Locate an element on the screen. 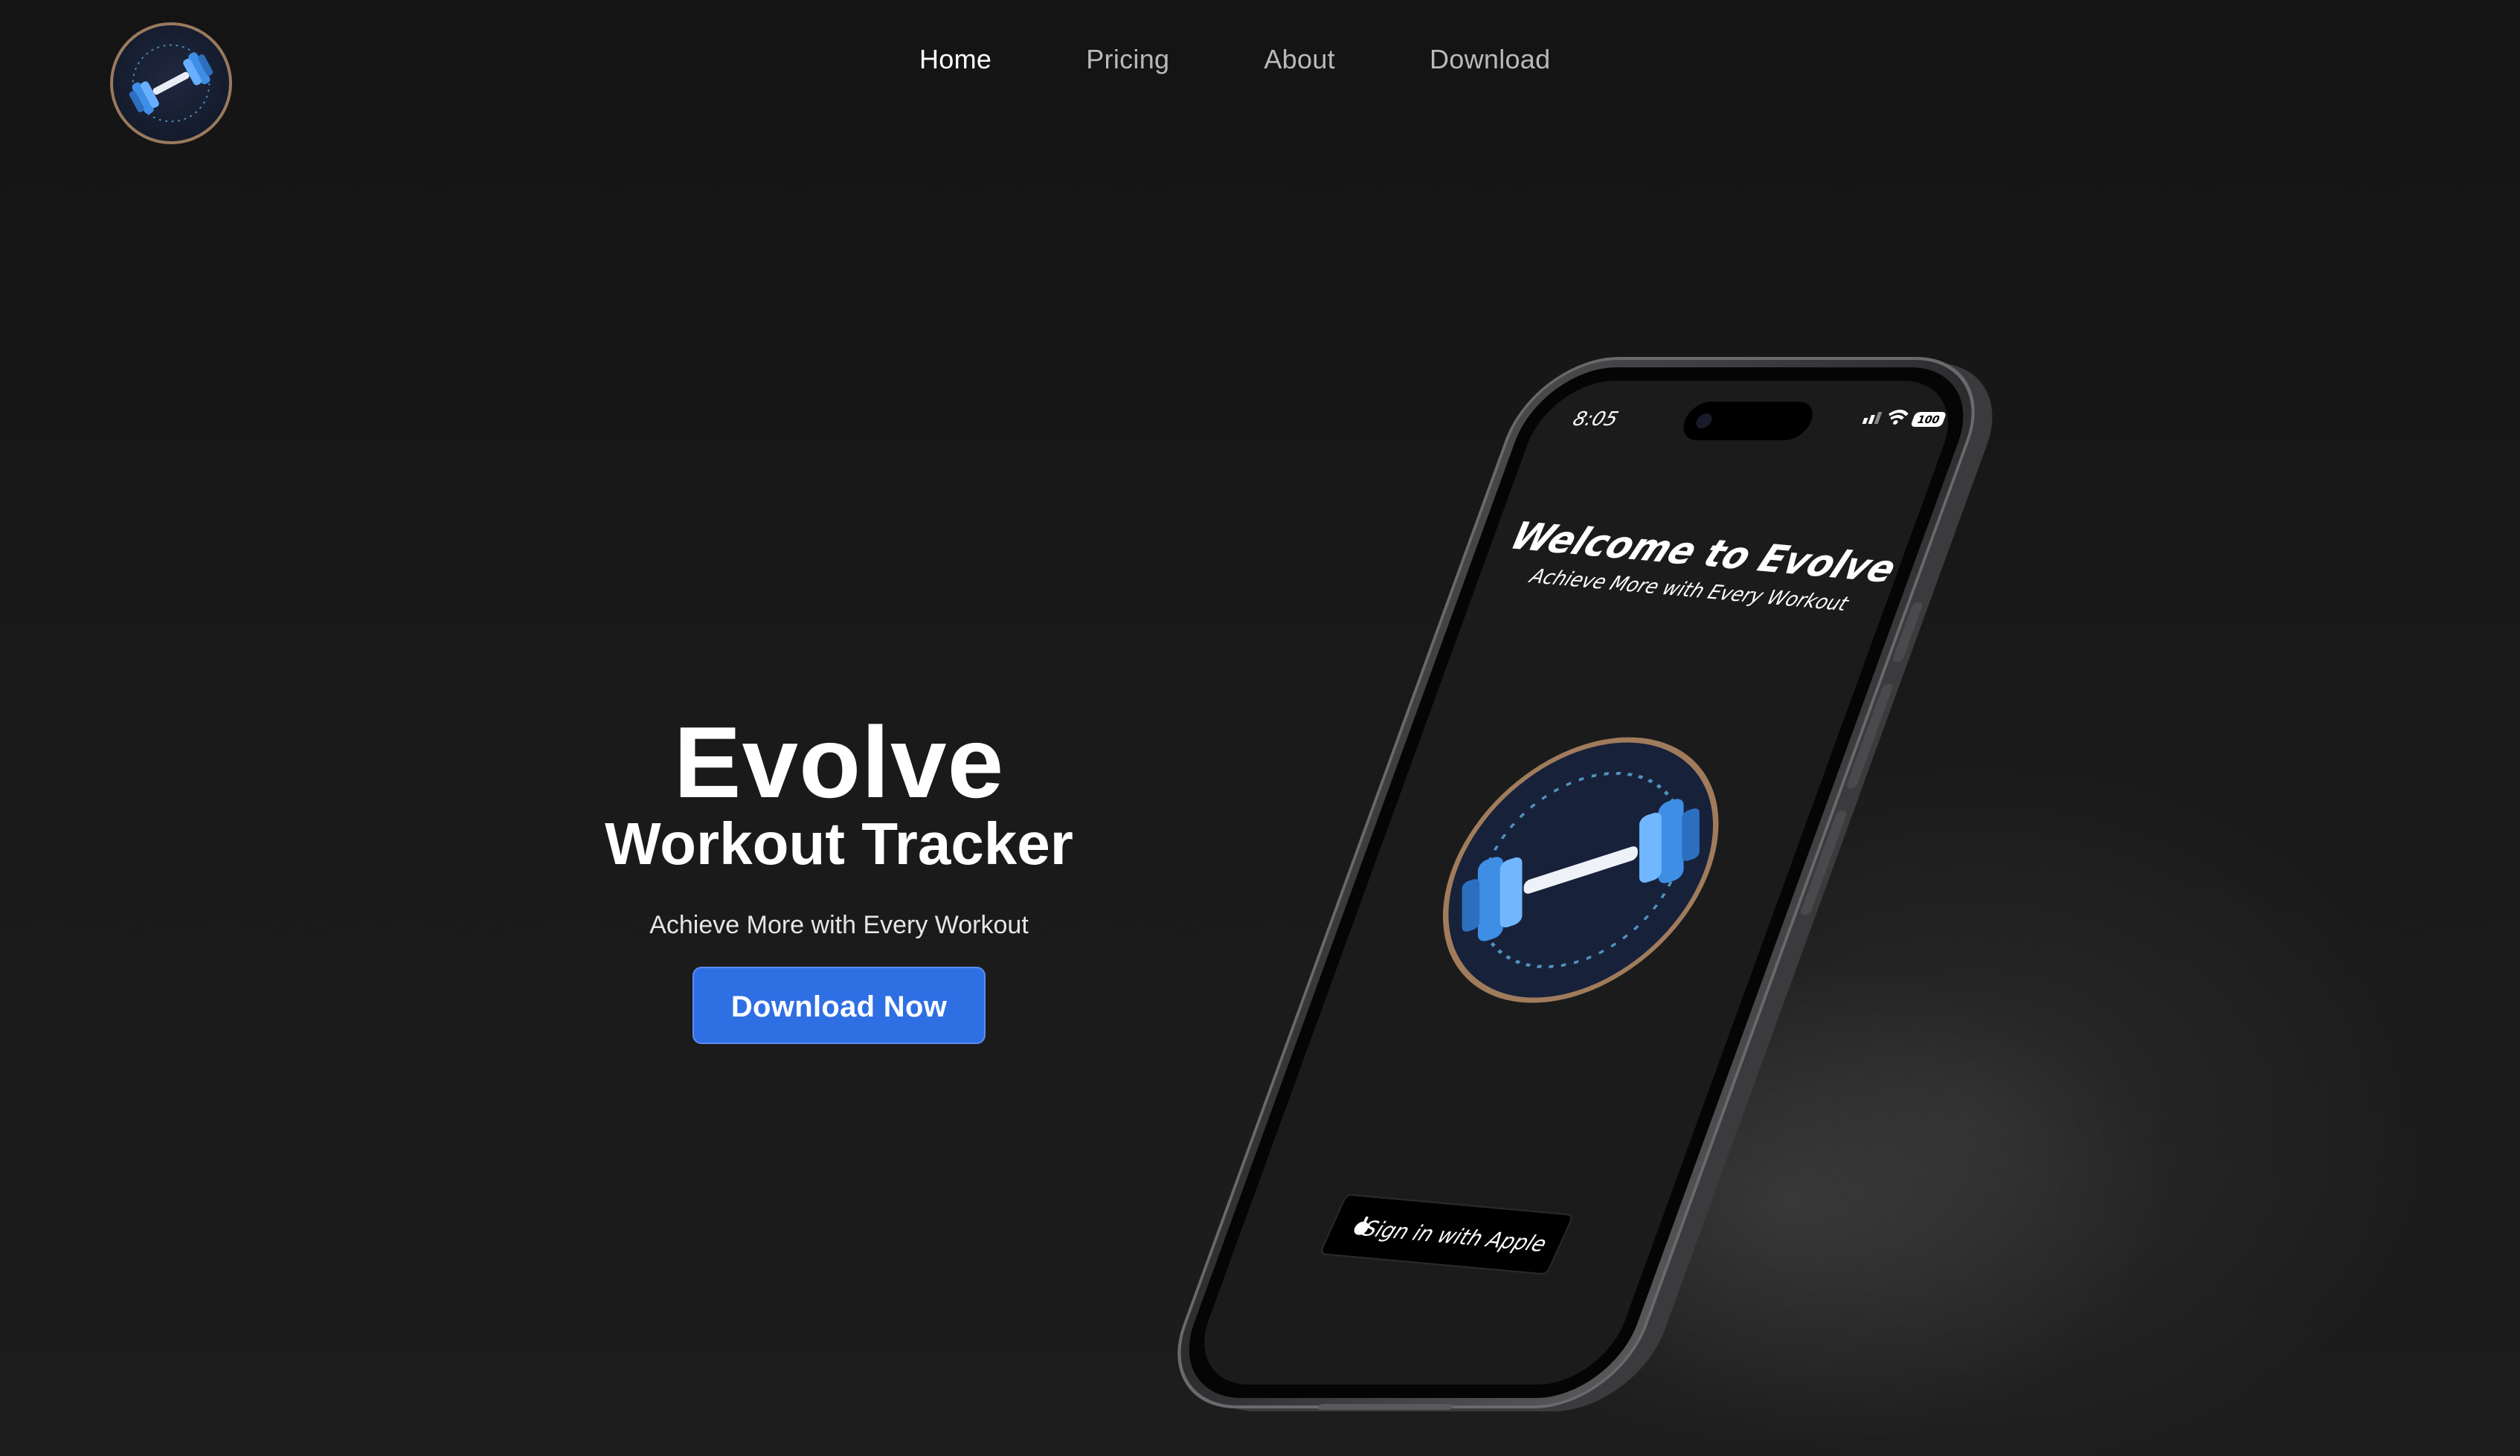  hero-title: Evolve is located at coordinates (839, 763).